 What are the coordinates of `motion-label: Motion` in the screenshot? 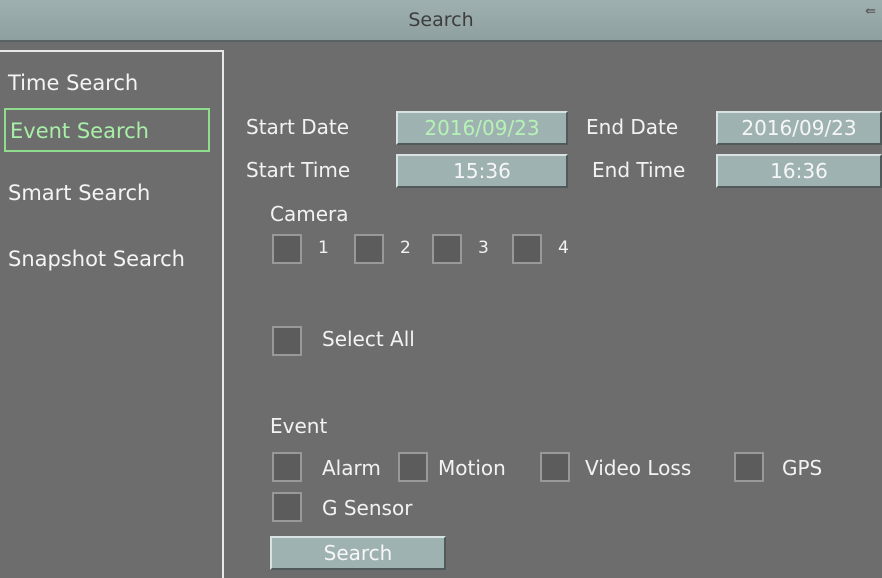 It's located at (472, 468).